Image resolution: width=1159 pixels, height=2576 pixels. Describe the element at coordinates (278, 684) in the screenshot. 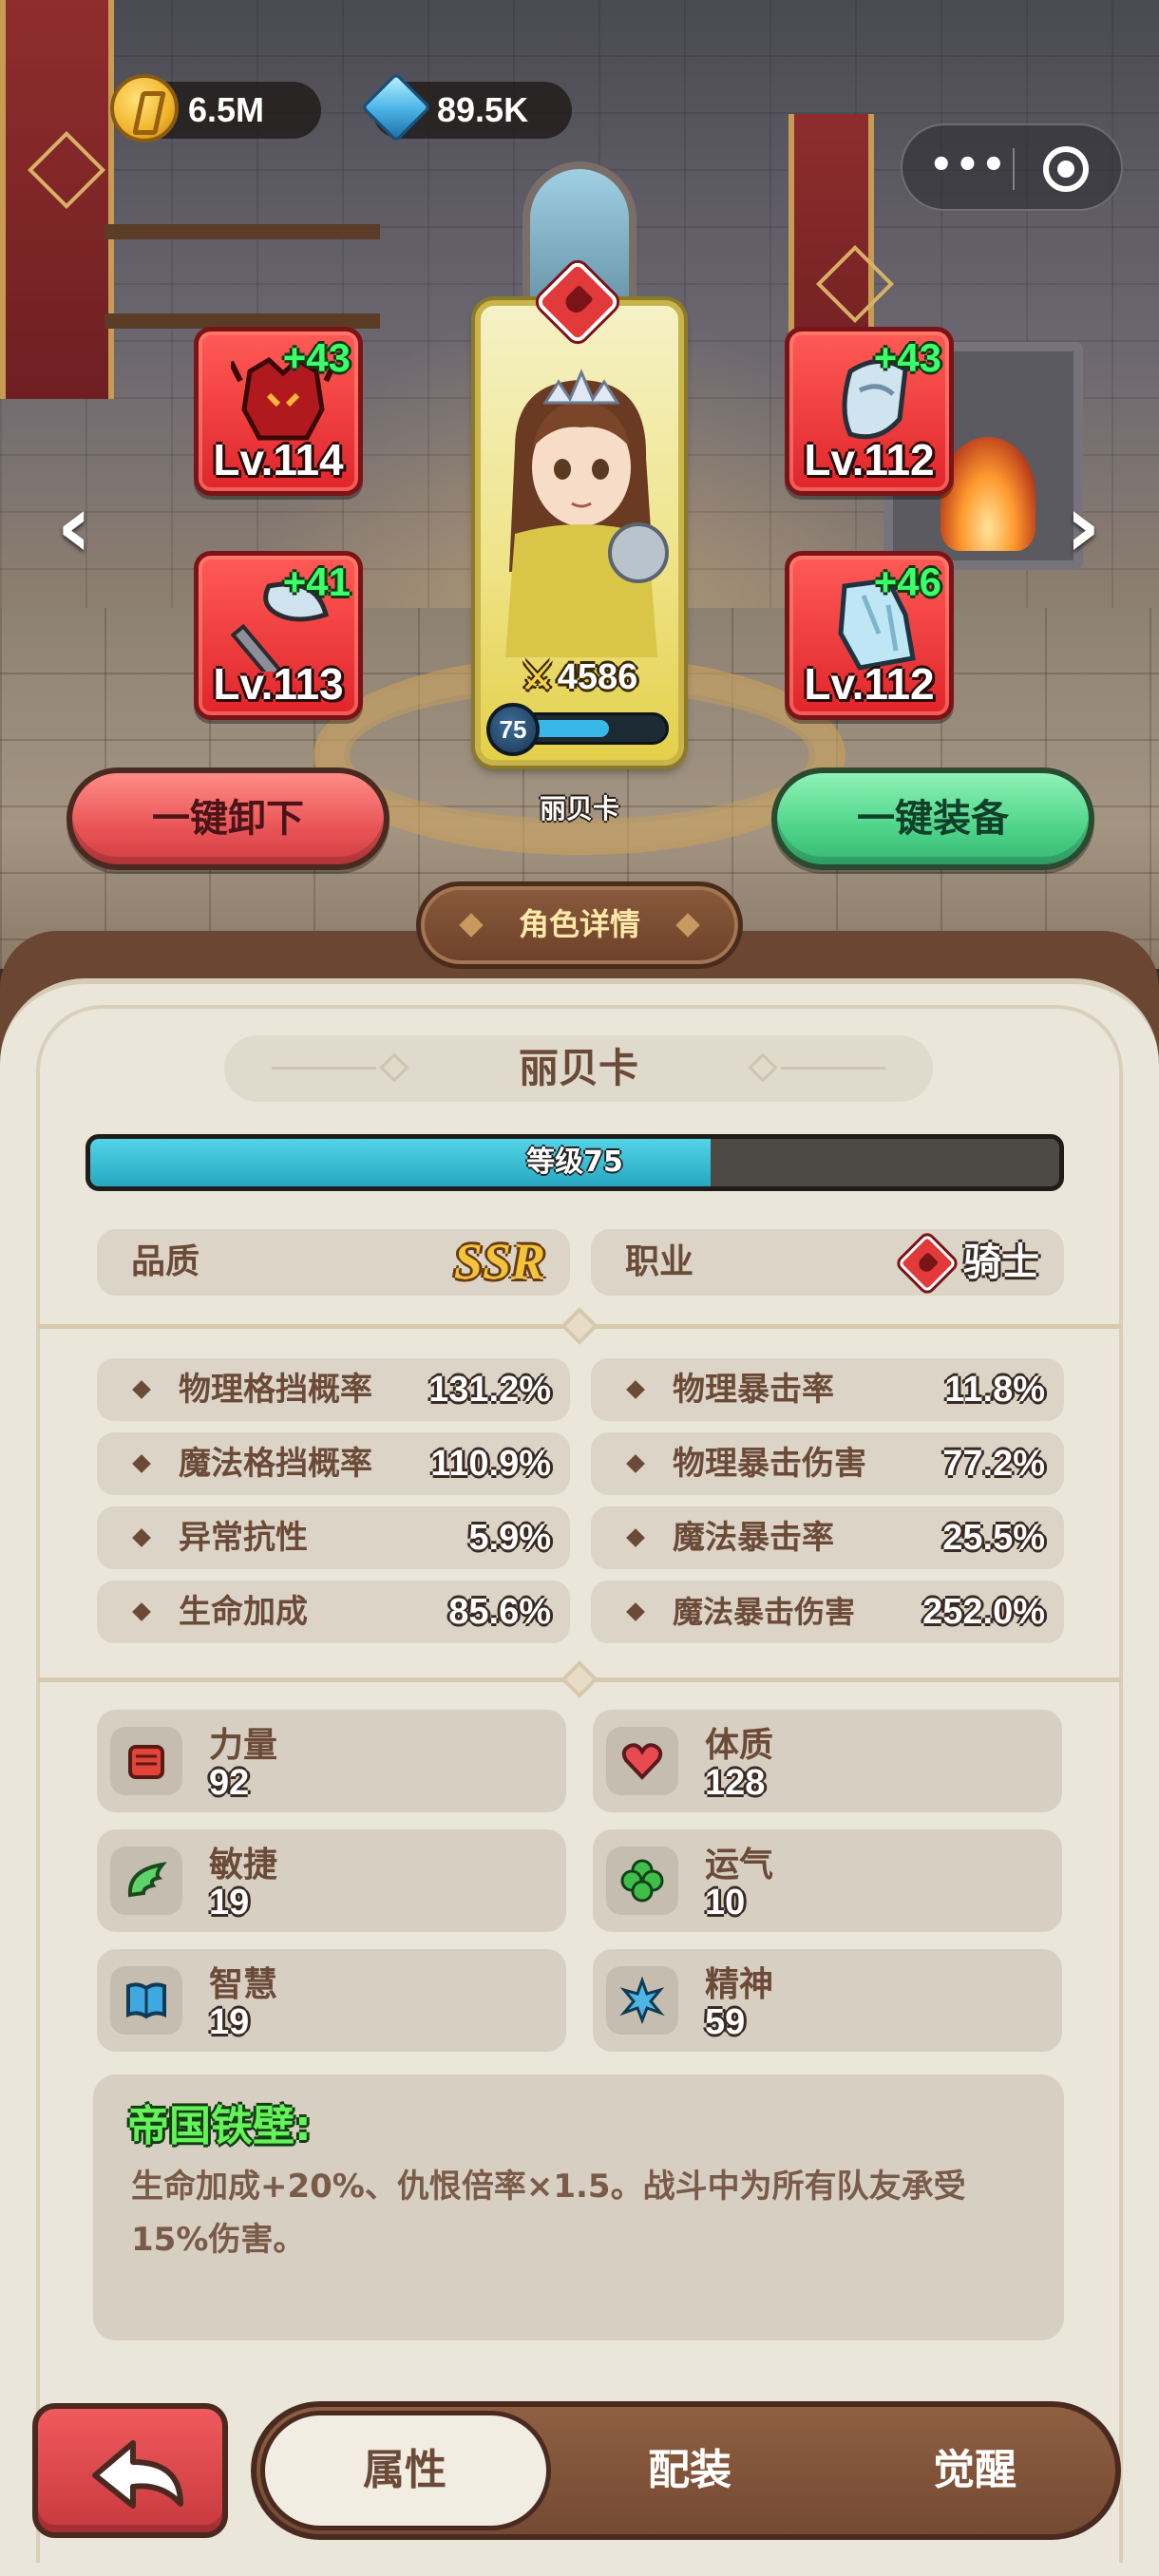

I see `item-level: Lv.113` at that location.